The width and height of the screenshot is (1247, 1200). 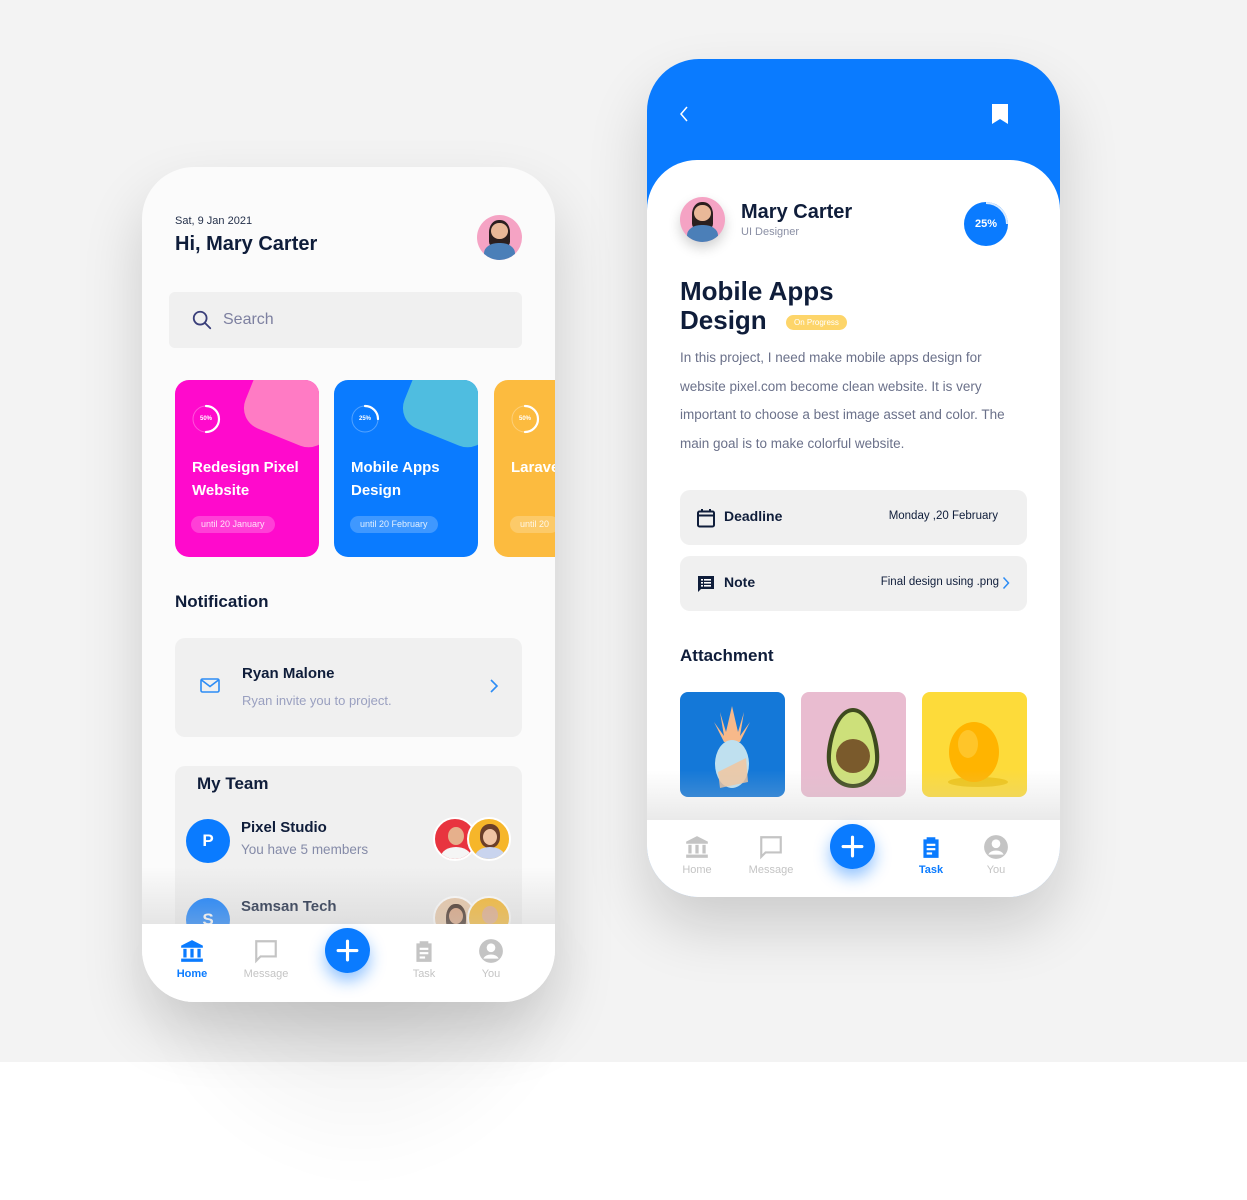 What do you see at coordinates (853, 583) in the screenshot?
I see `note-row: Note Final design using .png` at bounding box center [853, 583].